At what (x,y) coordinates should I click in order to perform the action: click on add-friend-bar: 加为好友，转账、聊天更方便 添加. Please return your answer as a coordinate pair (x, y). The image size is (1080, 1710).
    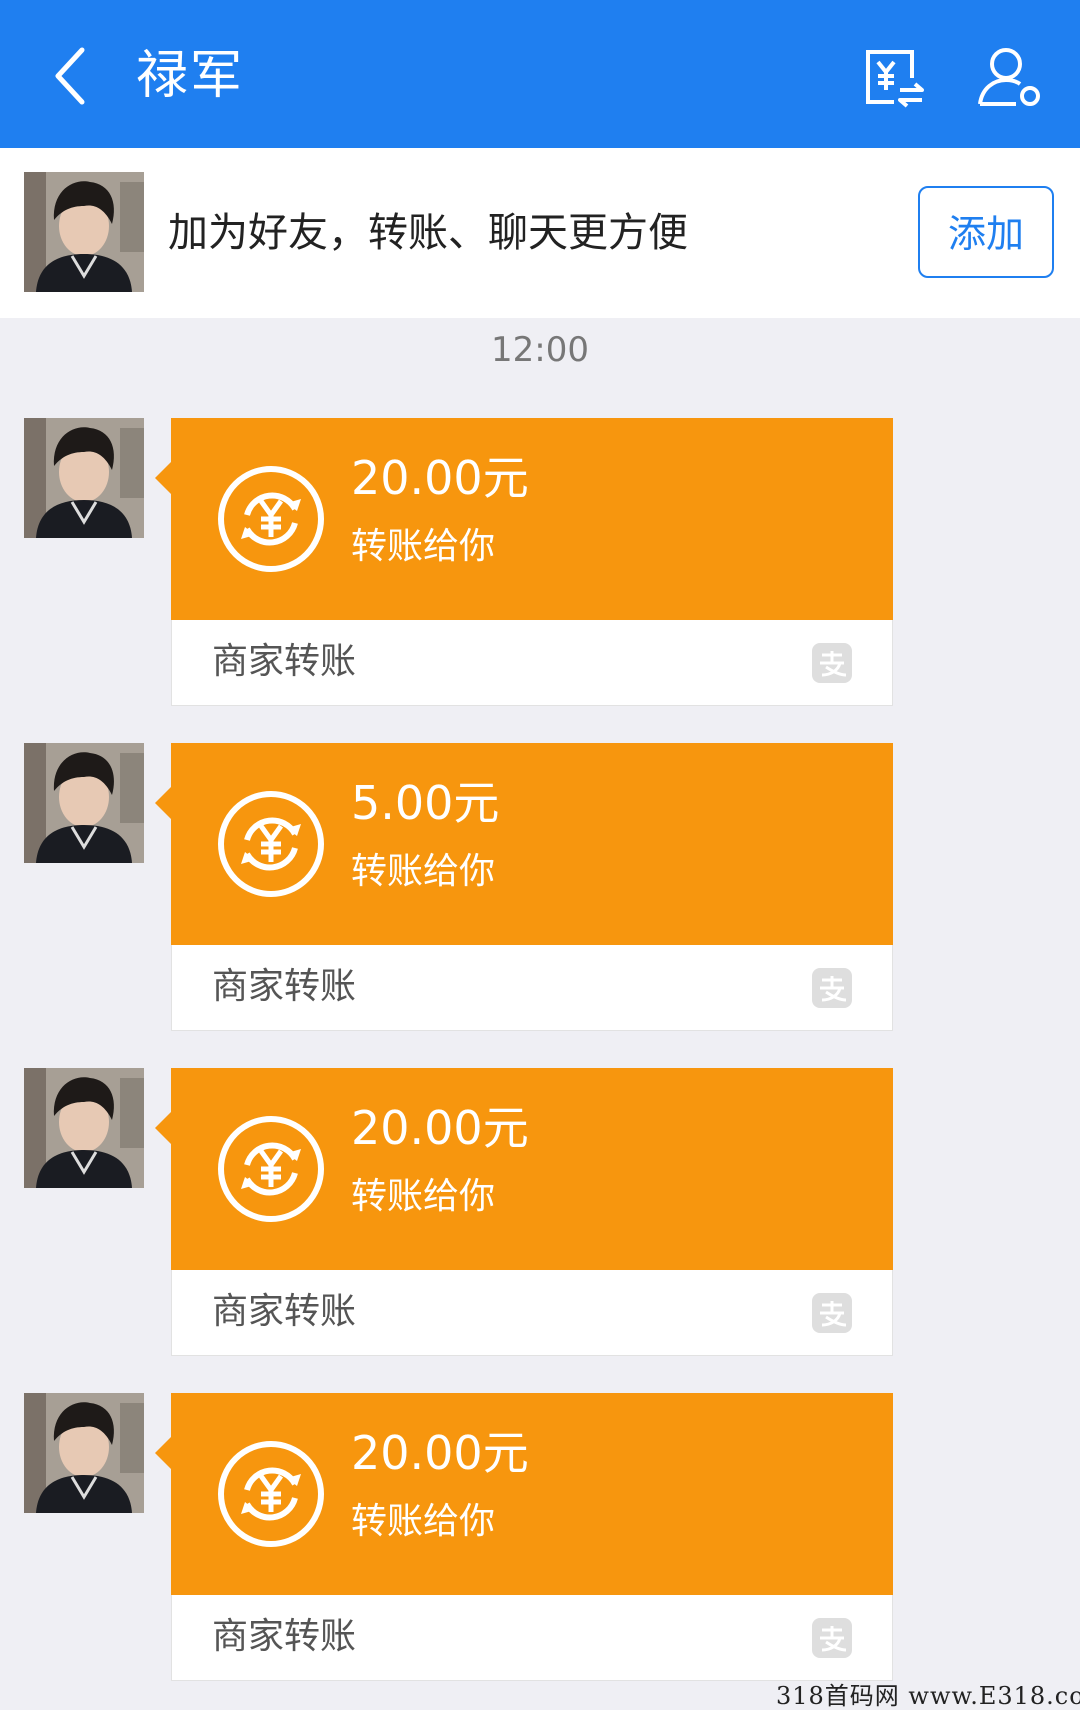
    Looking at the image, I should click on (540, 233).